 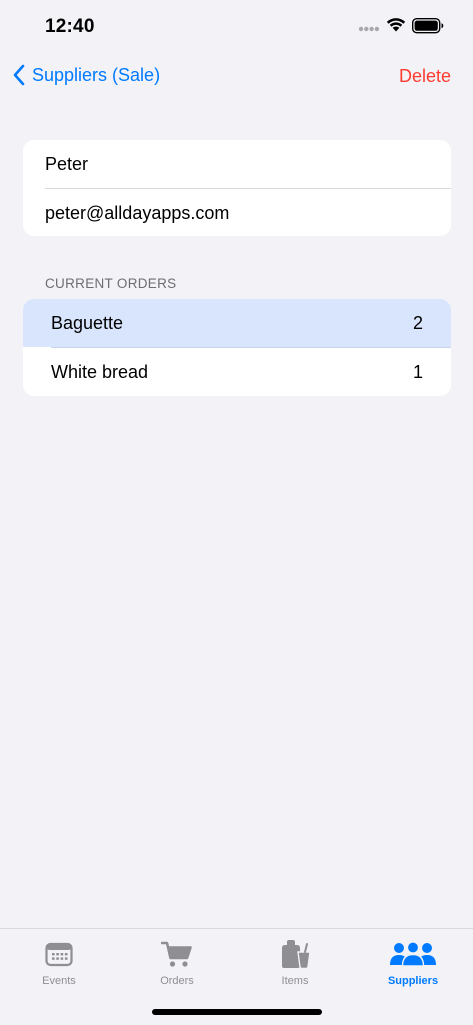 What do you see at coordinates (59, 981) in the screenshot?
I see `tab-events-label: Events` at bounding box center [59, 981].